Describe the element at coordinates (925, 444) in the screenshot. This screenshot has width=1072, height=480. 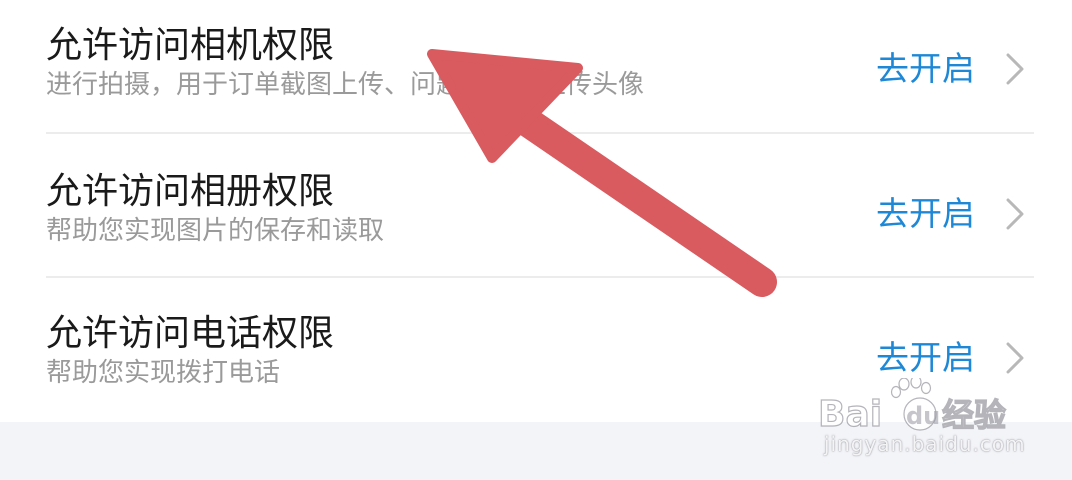
I see `watermark-url: jingyan.baidu.com` at that location.